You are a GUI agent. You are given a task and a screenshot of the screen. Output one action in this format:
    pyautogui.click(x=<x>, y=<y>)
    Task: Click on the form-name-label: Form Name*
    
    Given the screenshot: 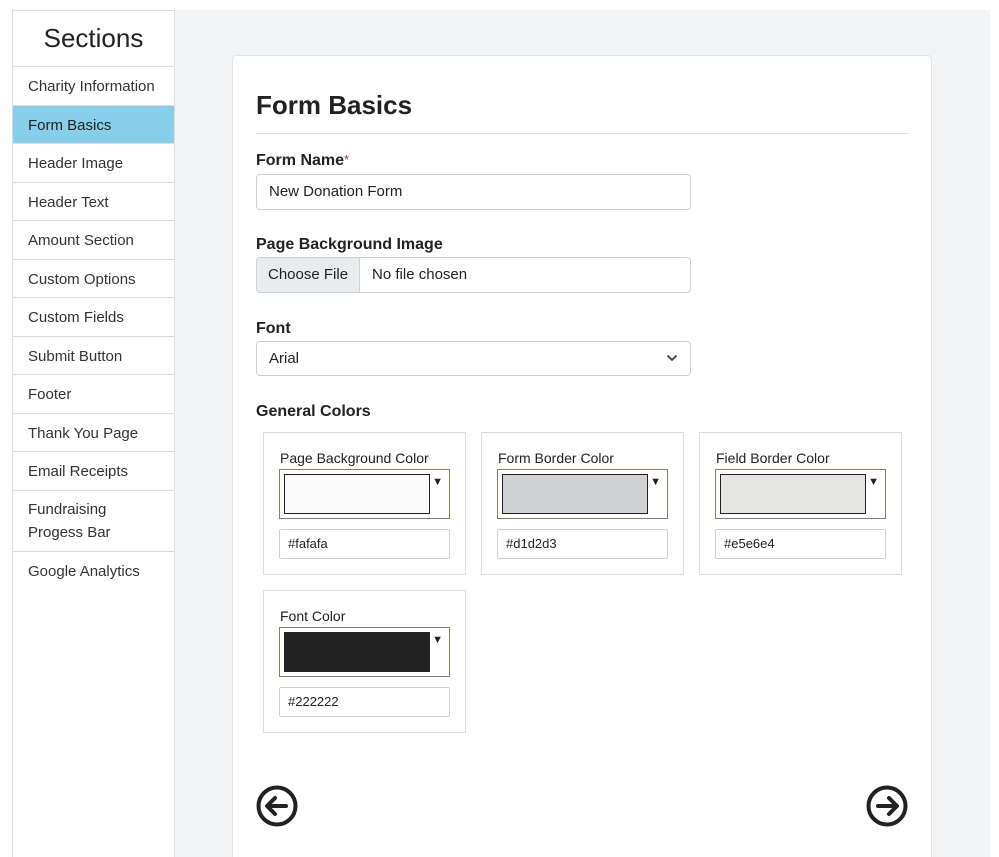 What is the action you would take?
    pyautogui.click(x=302, y=161)
    